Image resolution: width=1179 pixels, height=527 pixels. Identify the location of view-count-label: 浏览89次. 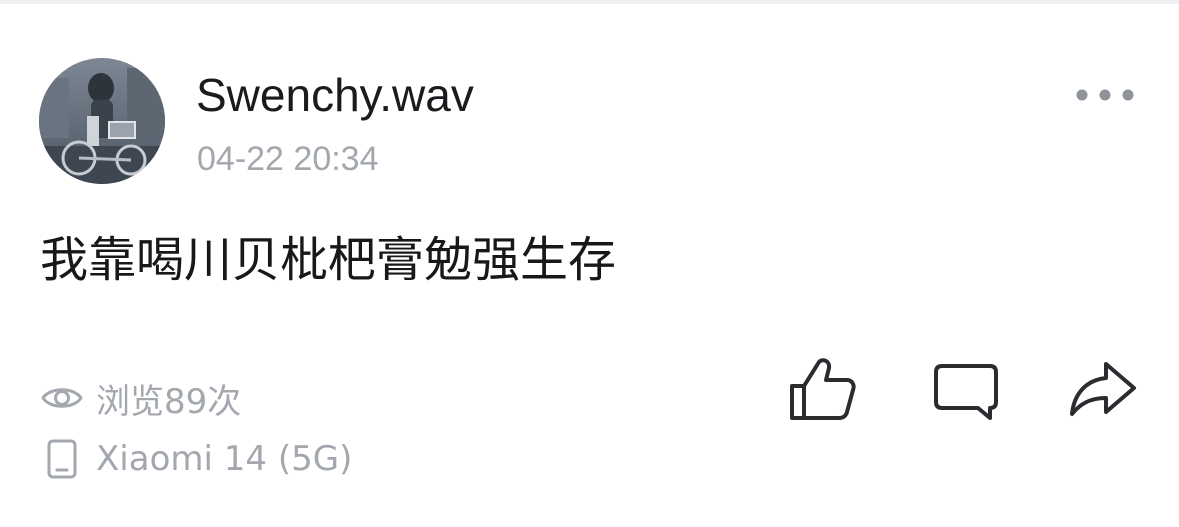
(169, 401).